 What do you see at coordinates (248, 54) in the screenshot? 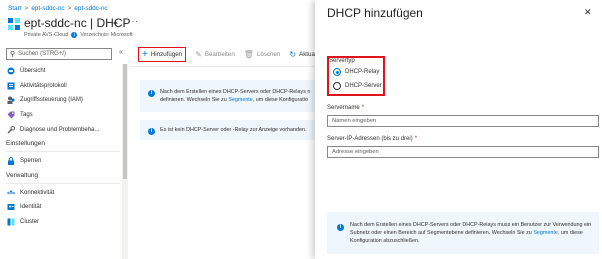
I see `trash-icon: 🗑` at bounding box center [248, 54].